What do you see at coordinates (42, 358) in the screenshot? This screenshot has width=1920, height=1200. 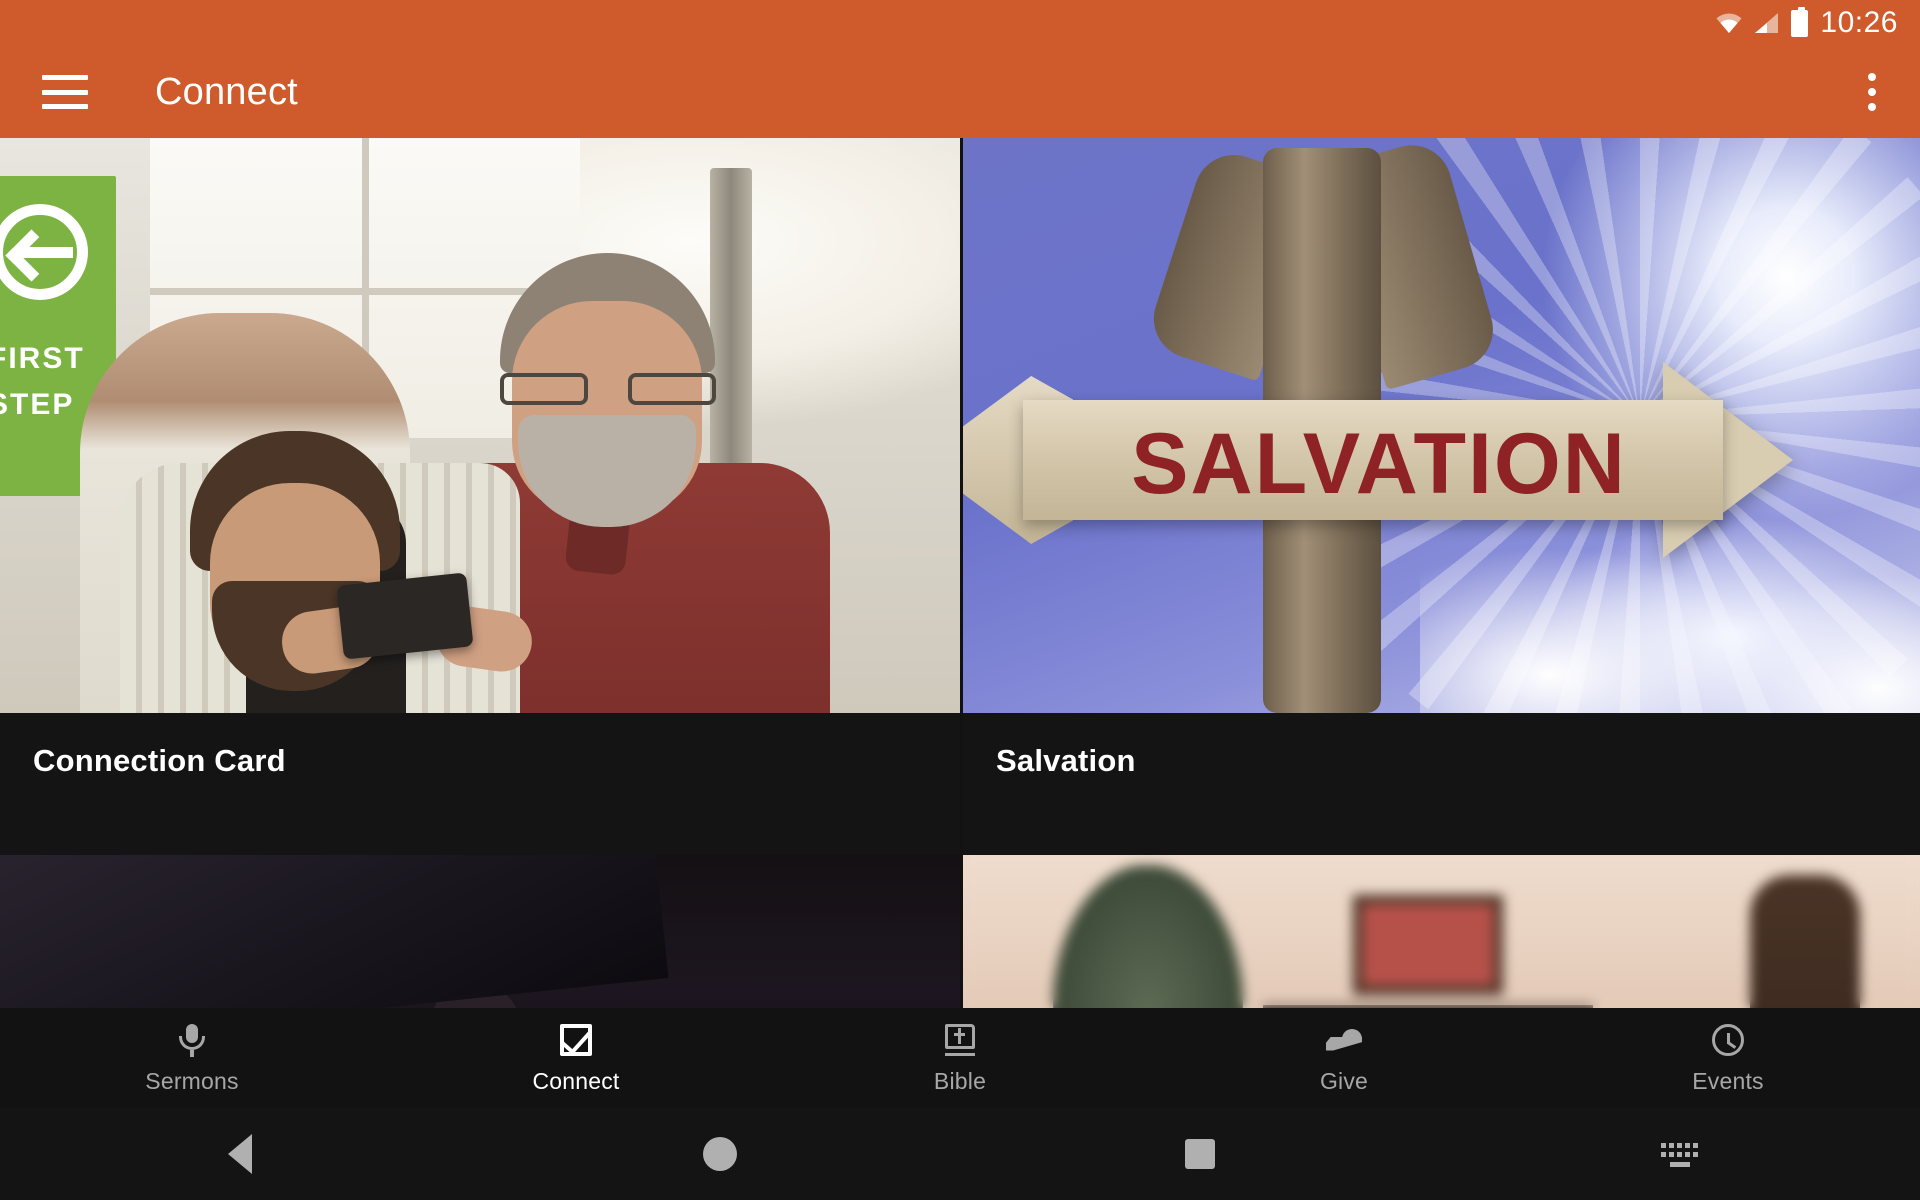 I see `banner-line-1: FIRST` at bounding box center [42, 358].